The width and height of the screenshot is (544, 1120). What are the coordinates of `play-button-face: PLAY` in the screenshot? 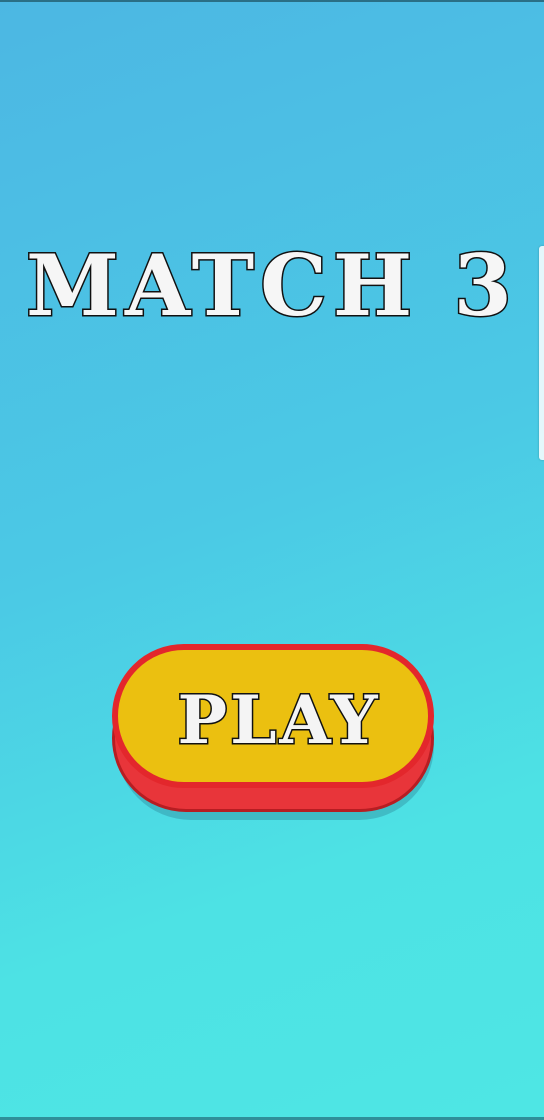 It's located at (273, 716).